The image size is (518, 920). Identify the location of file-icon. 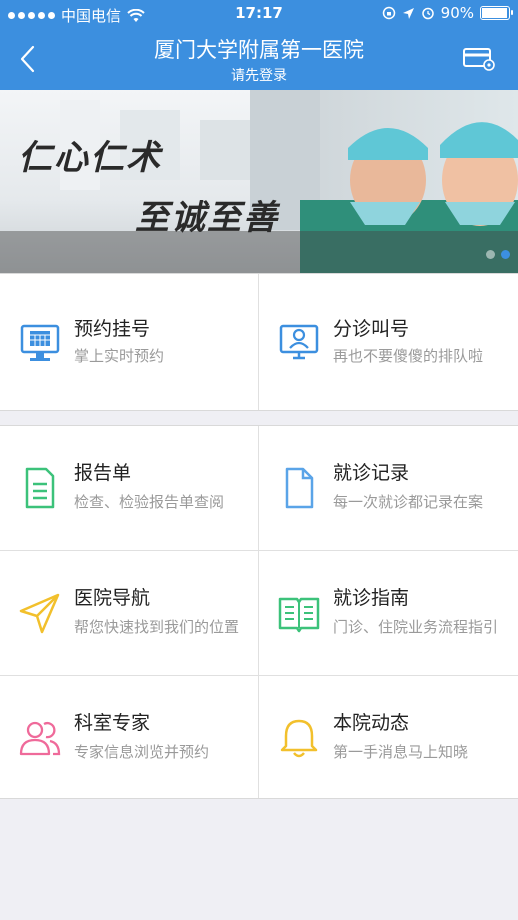
(299, 488).